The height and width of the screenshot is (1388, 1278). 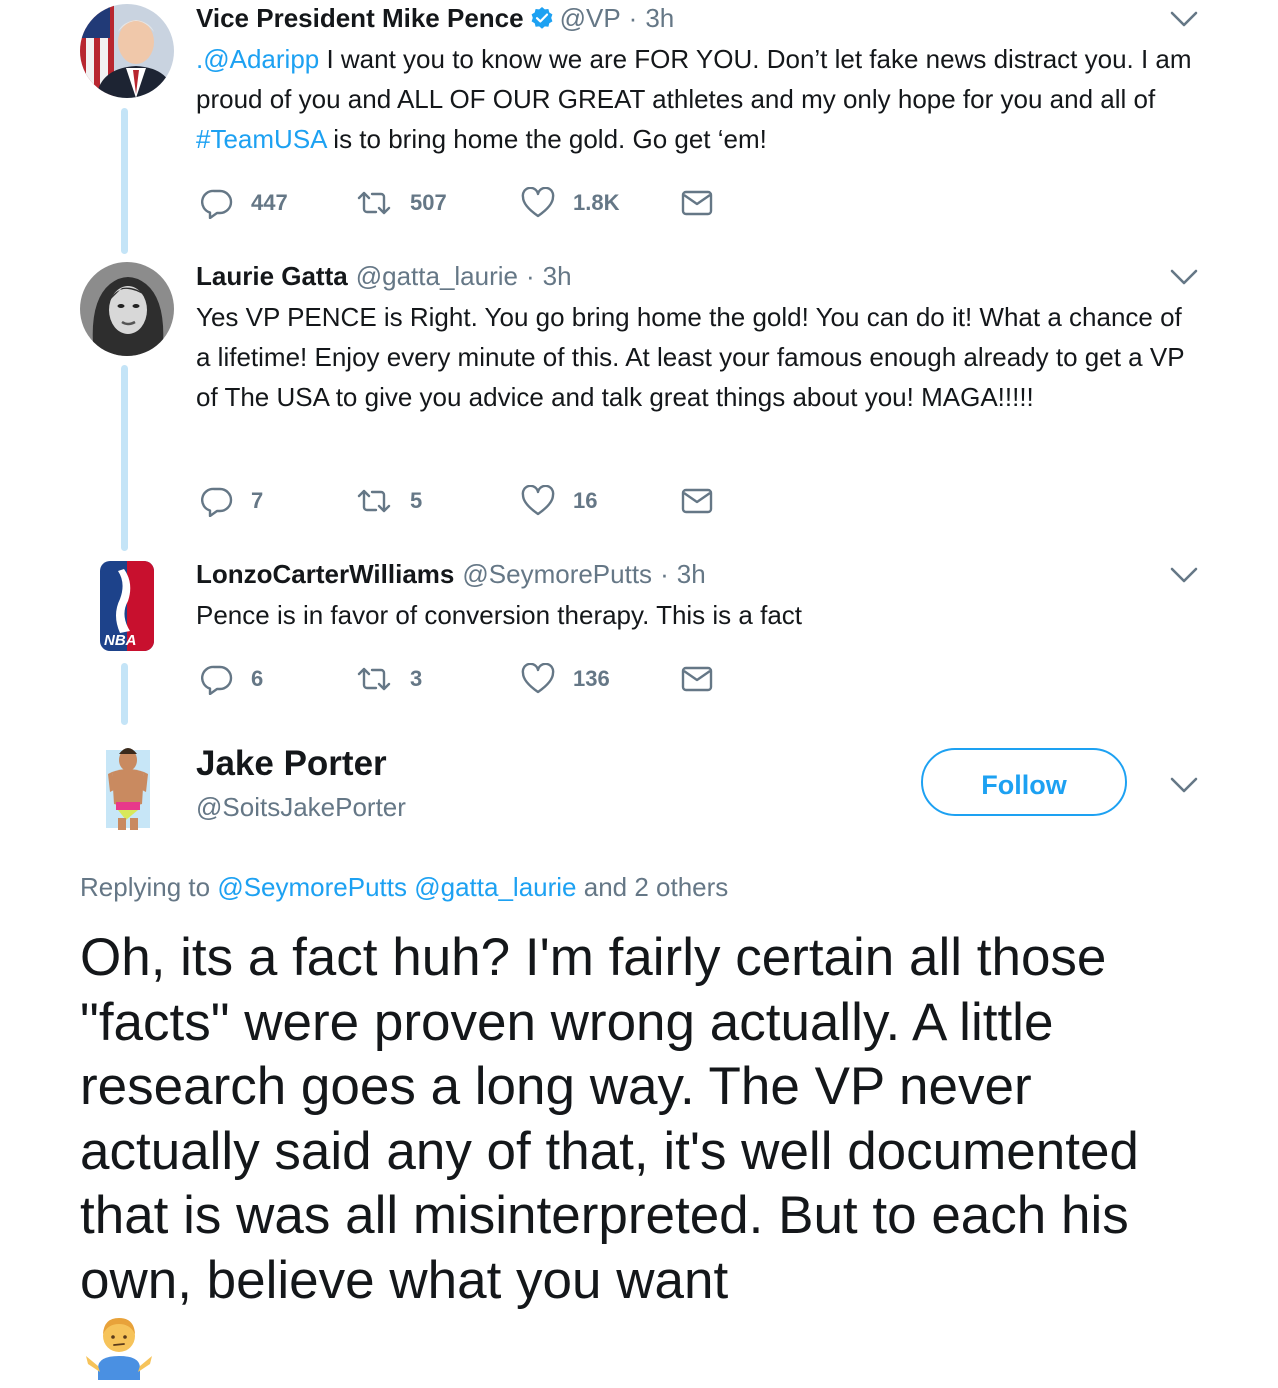 What do you see at coordinates (596, 202) in the screenshot?
I see `like-count: 1.8K` at bounding box center [596, 202].